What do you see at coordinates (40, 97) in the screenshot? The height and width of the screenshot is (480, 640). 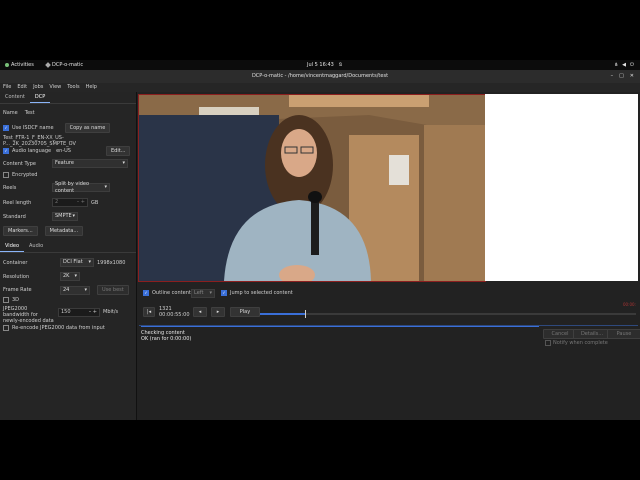 I see `tab-dcp: DCP` at bounding box center [40, 97].